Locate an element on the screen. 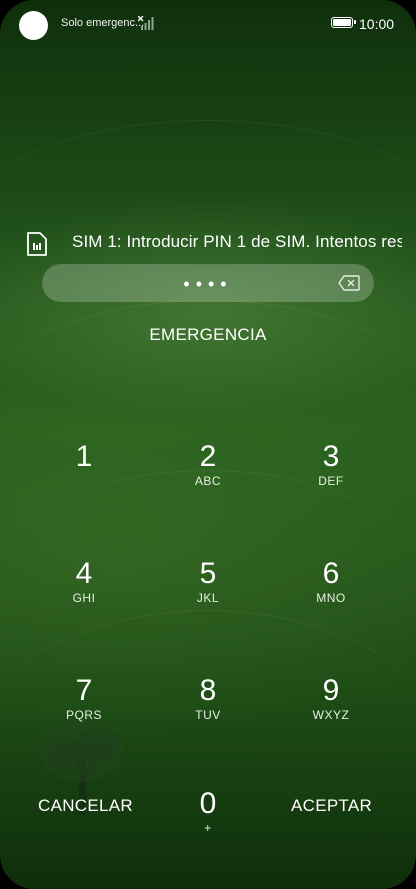 The height and width of the screenshot is (889, 416). key-digit: 0 is located at coordinates (208, 803).